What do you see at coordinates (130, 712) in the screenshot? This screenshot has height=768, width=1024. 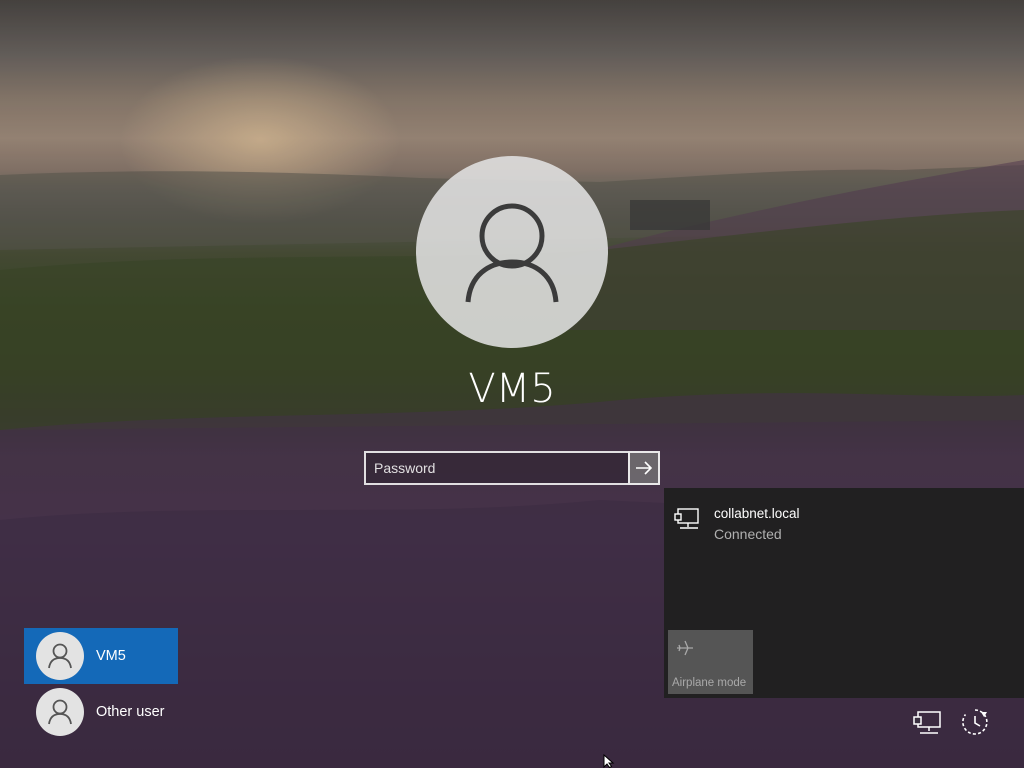 I see `user-label: Other user` at bounding box center [130, 712].